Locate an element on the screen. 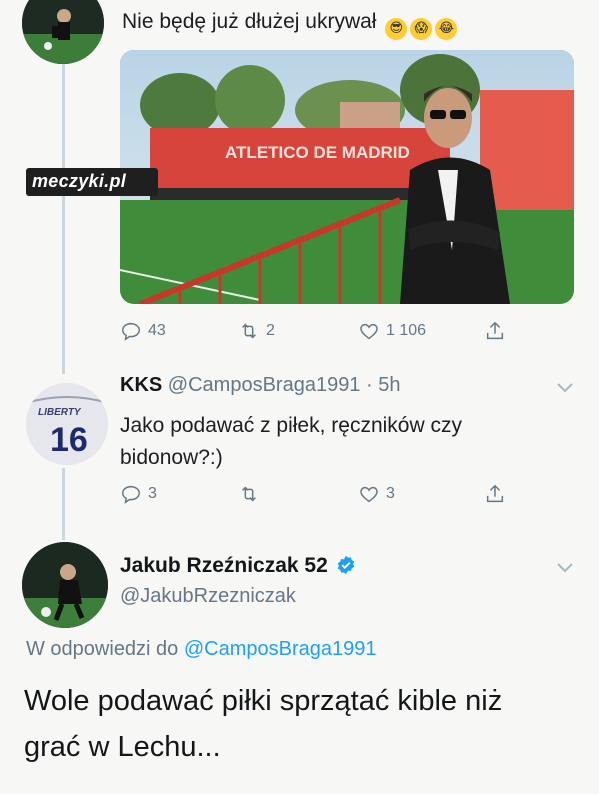 The image size is (599, 794). tweet-actions: 43 2 1 106 is located at coordinates (345, 331).